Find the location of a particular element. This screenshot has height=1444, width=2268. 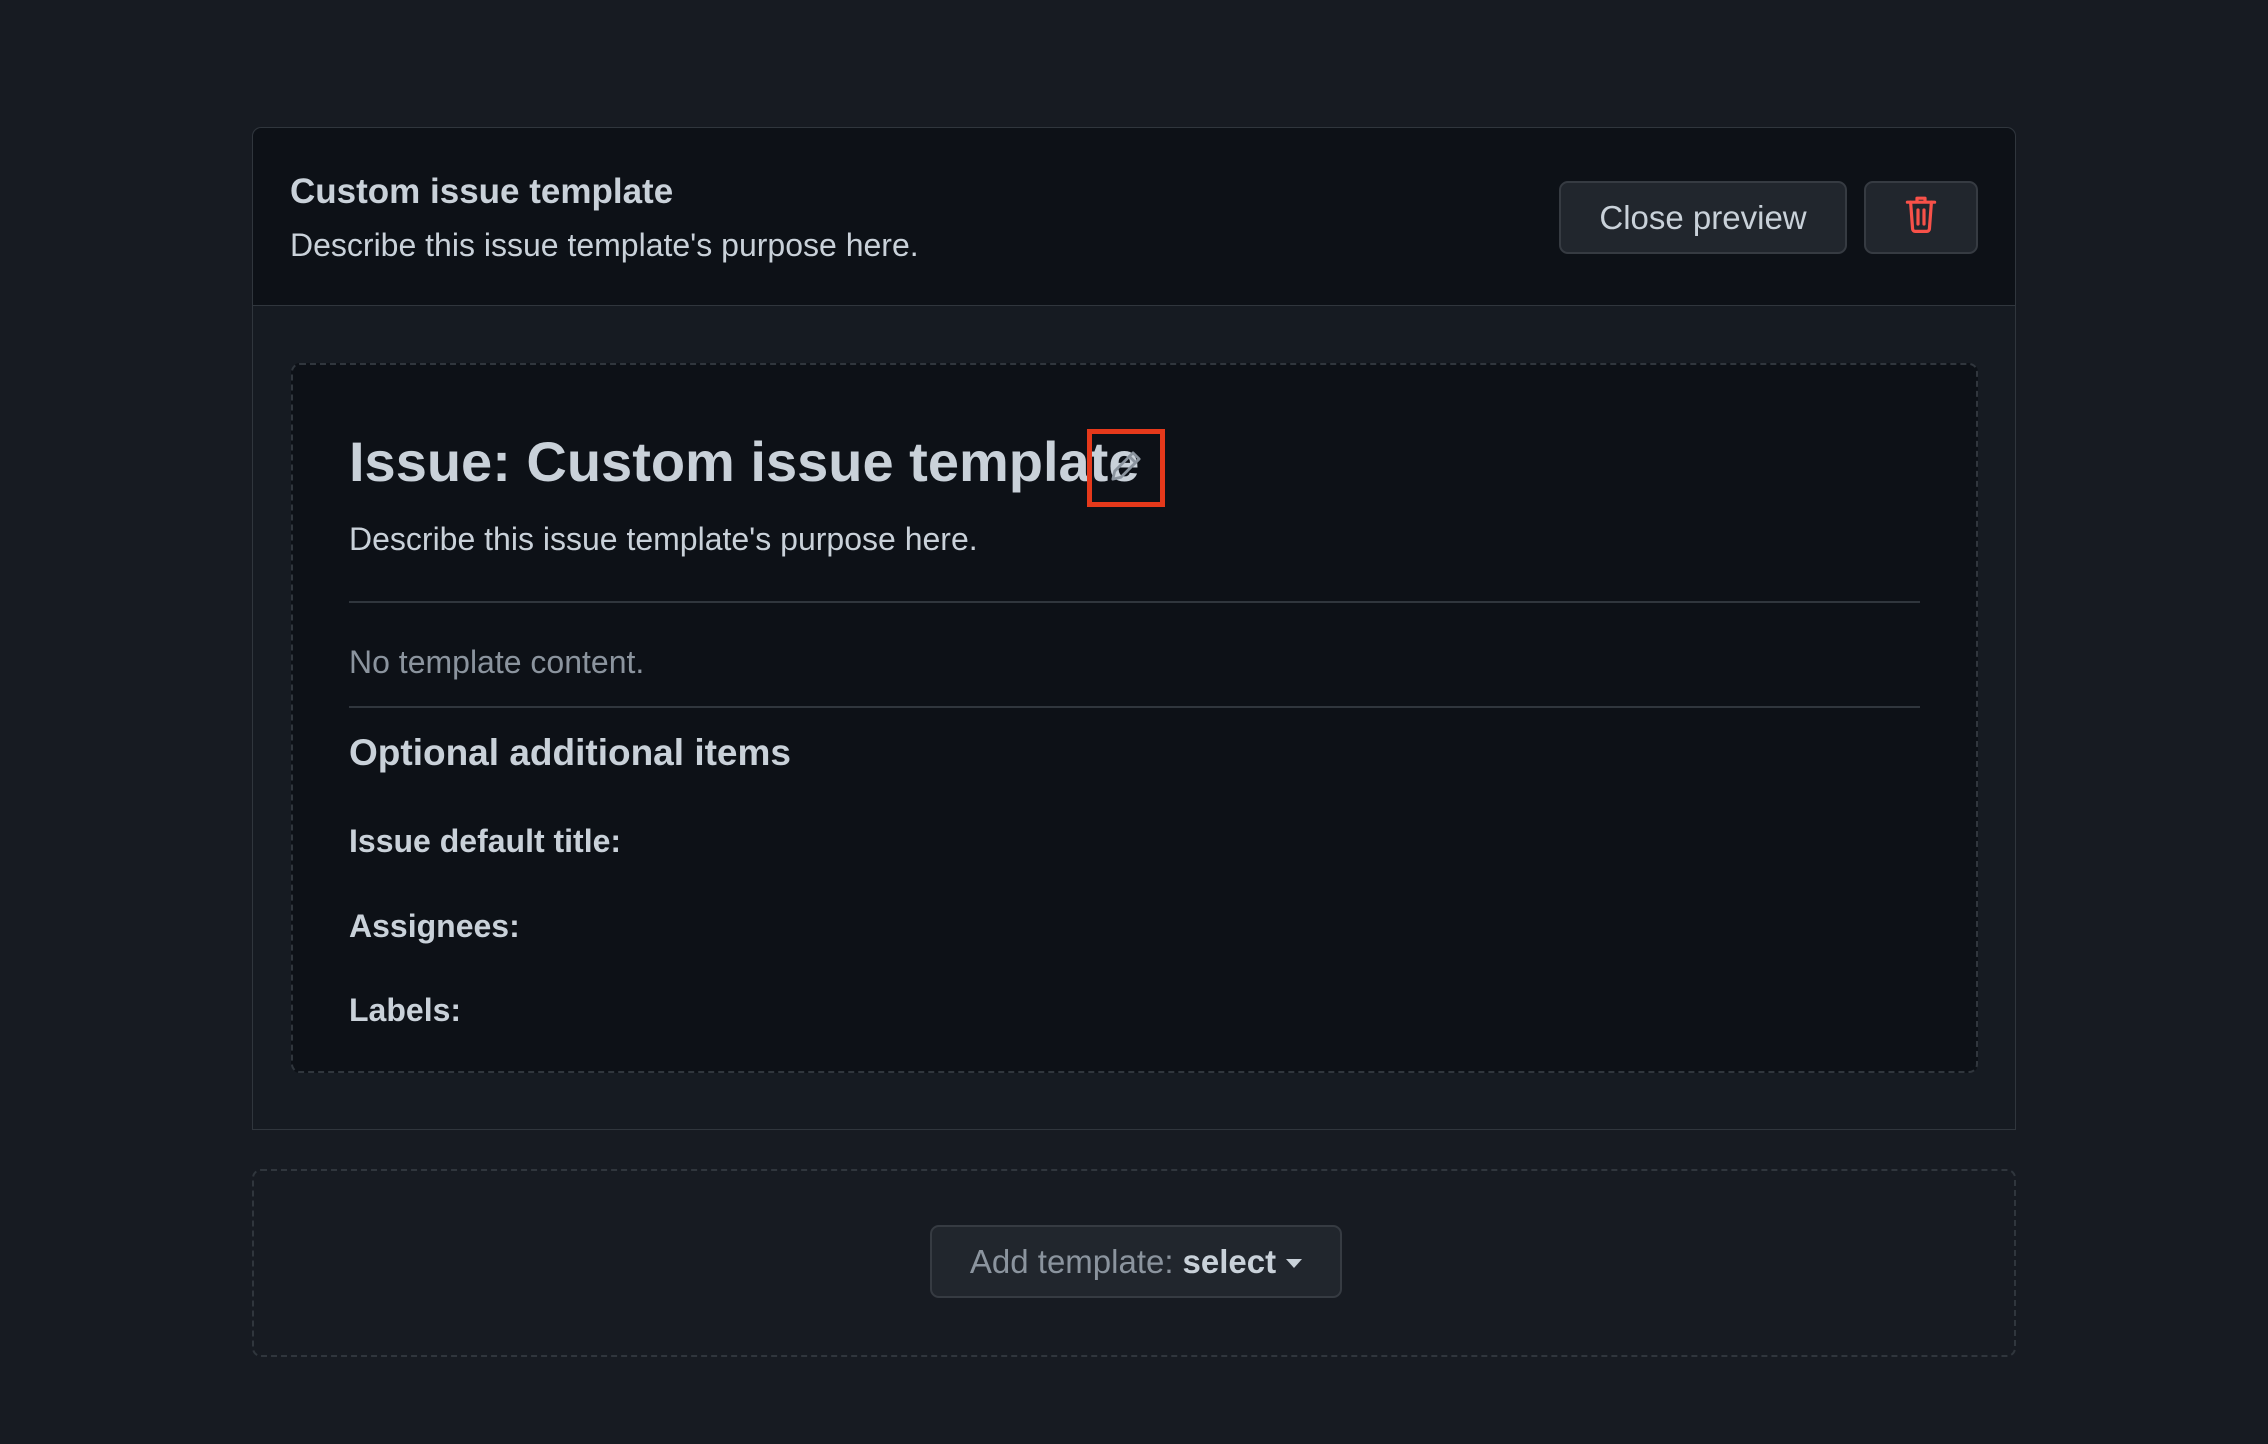

template-title: Custom issue template is located at coordinates (482, 191).